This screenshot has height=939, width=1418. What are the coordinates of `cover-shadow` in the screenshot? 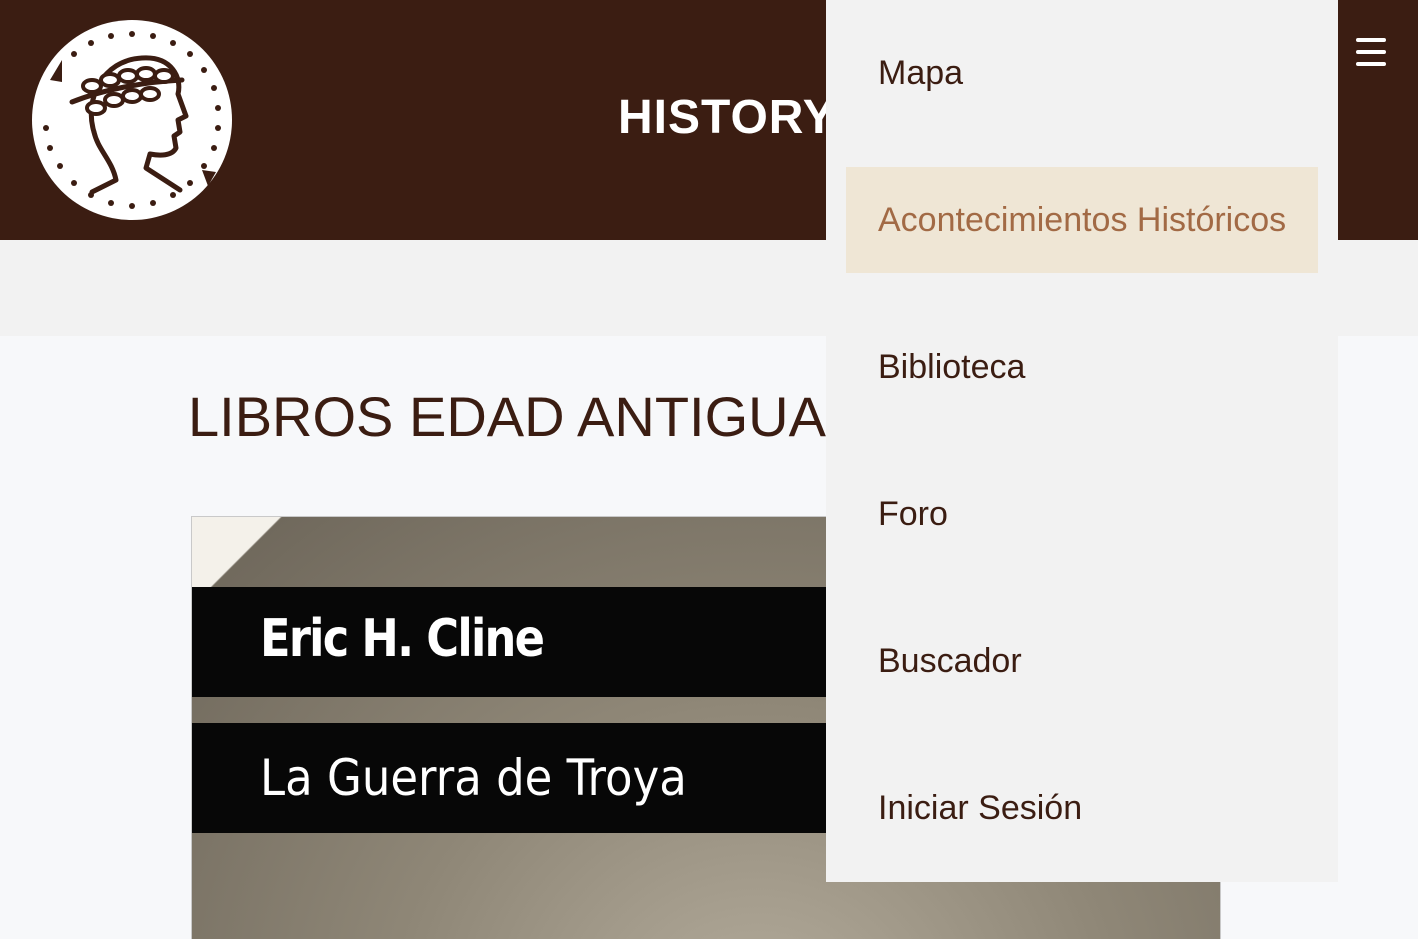 It's located at (262, 557).